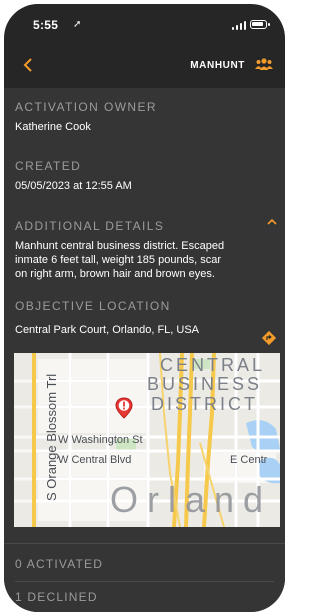 This screenshot has width=320, height=616. What do you see at coordinates (264, 64) in the screenshot?
I see `group-icon` at bounding box center [264, 64].